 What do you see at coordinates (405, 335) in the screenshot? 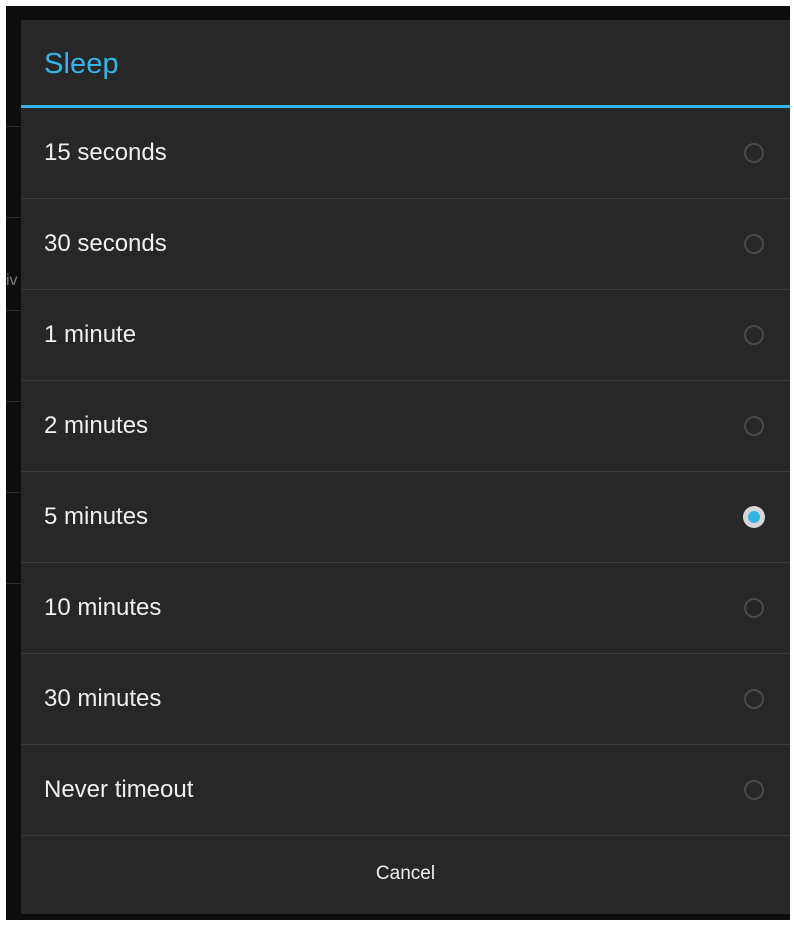
I see `option-1-minute: 1 minute` at bounding box center [405, 335].